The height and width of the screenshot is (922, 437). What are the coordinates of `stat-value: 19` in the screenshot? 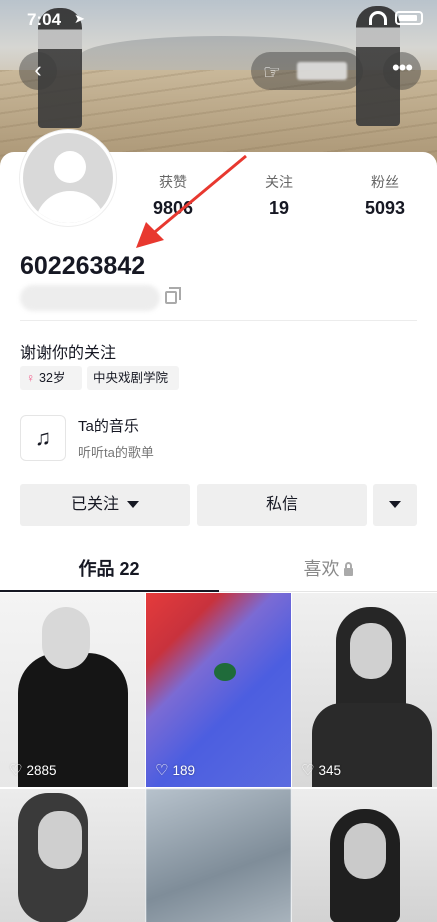 It's located at (279, 208).